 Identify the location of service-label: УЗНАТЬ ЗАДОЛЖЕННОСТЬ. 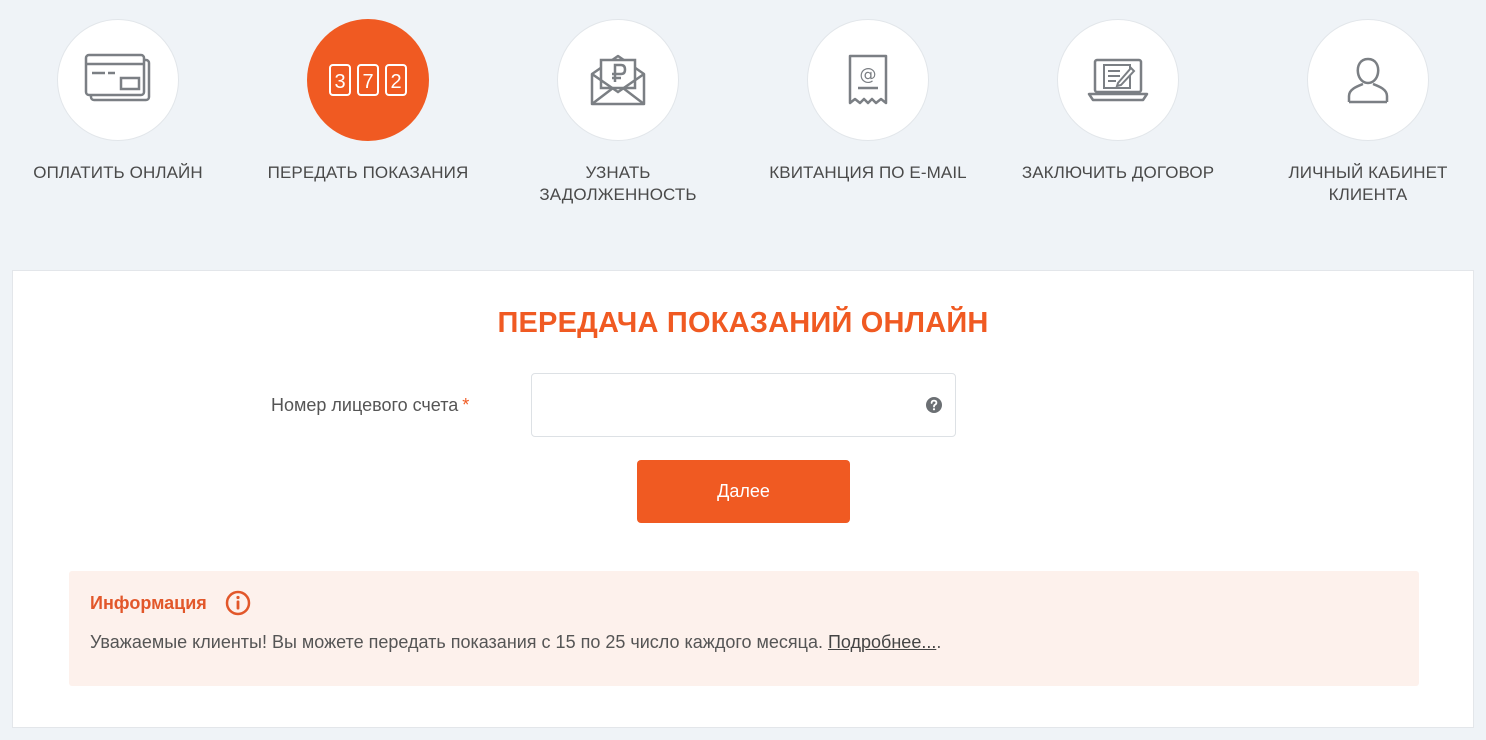
(618, 183).